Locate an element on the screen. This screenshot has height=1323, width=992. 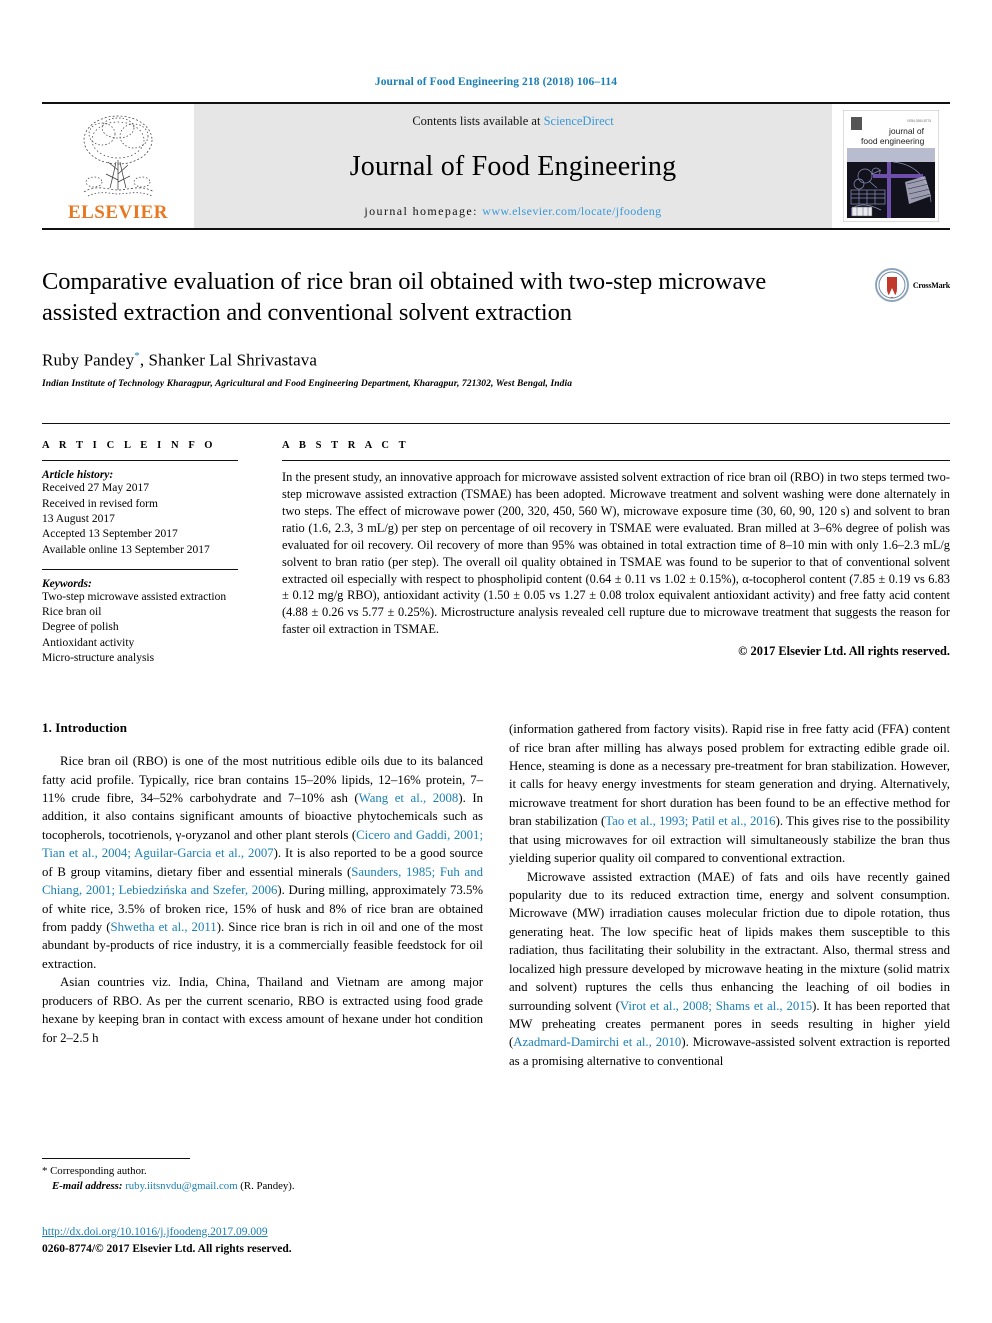
sciencedirect-link: ScienceDirect is located at coordinates (579, 121).